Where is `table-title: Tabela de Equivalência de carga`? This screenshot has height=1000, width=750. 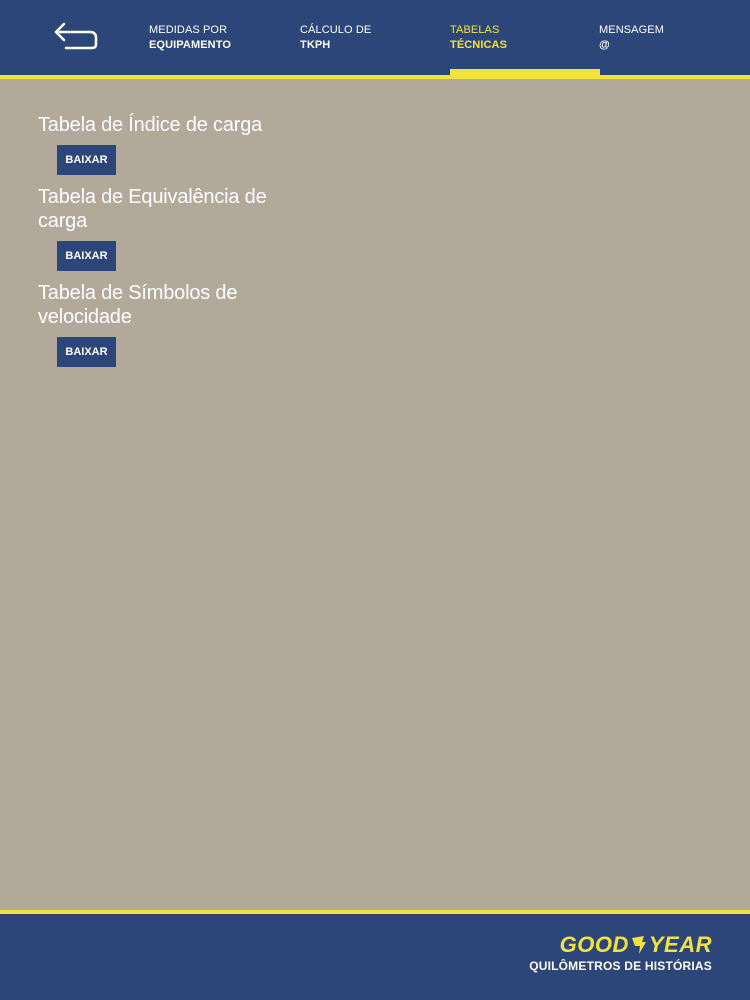
table-title: Tabela de Equivalência de carga is located at coordinates (152, 209).